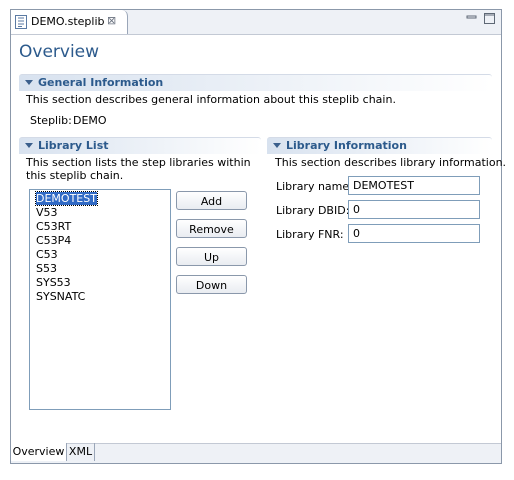 Image resolution: width=514 pixels, height=480 pixels. I want to click on list-item: S53, so click(46, 268).